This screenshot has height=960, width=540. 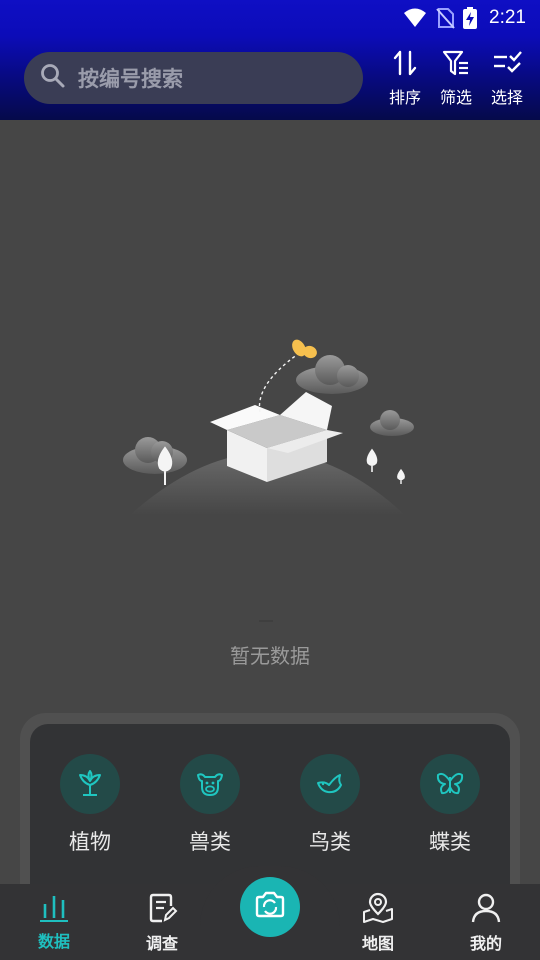 I want to click on search-icon, so click(x=53, y=78).